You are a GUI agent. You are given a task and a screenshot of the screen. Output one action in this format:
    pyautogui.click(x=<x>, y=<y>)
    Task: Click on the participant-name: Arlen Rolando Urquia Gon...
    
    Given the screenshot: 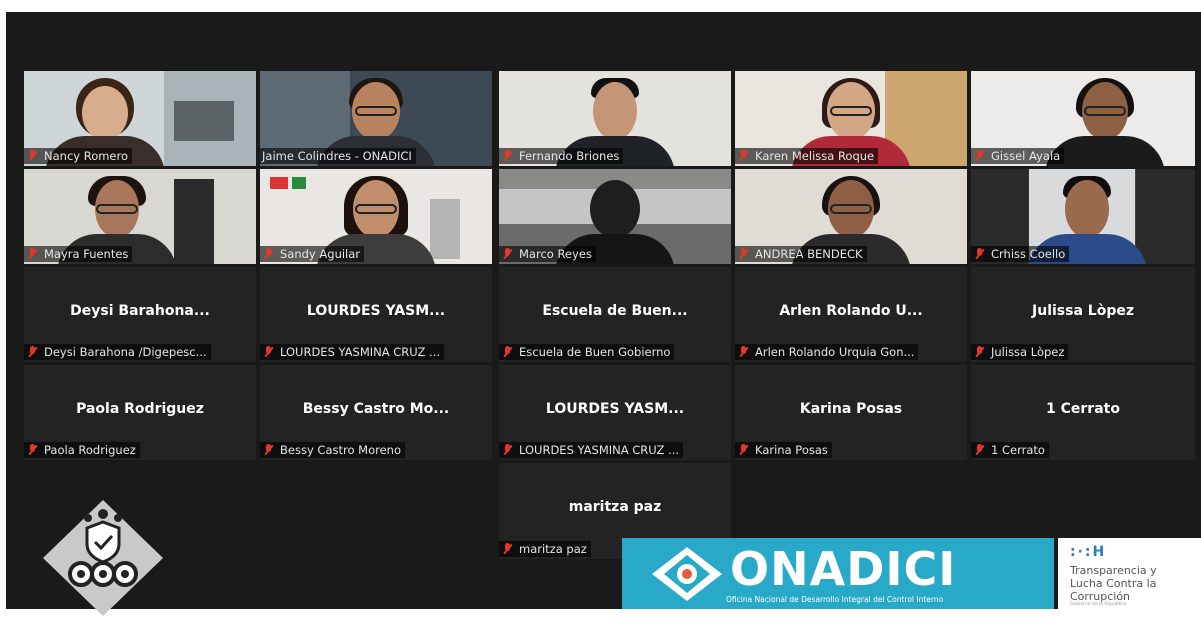 What is the action you would take?
    pyautogui.click(x=835, y=352)
    